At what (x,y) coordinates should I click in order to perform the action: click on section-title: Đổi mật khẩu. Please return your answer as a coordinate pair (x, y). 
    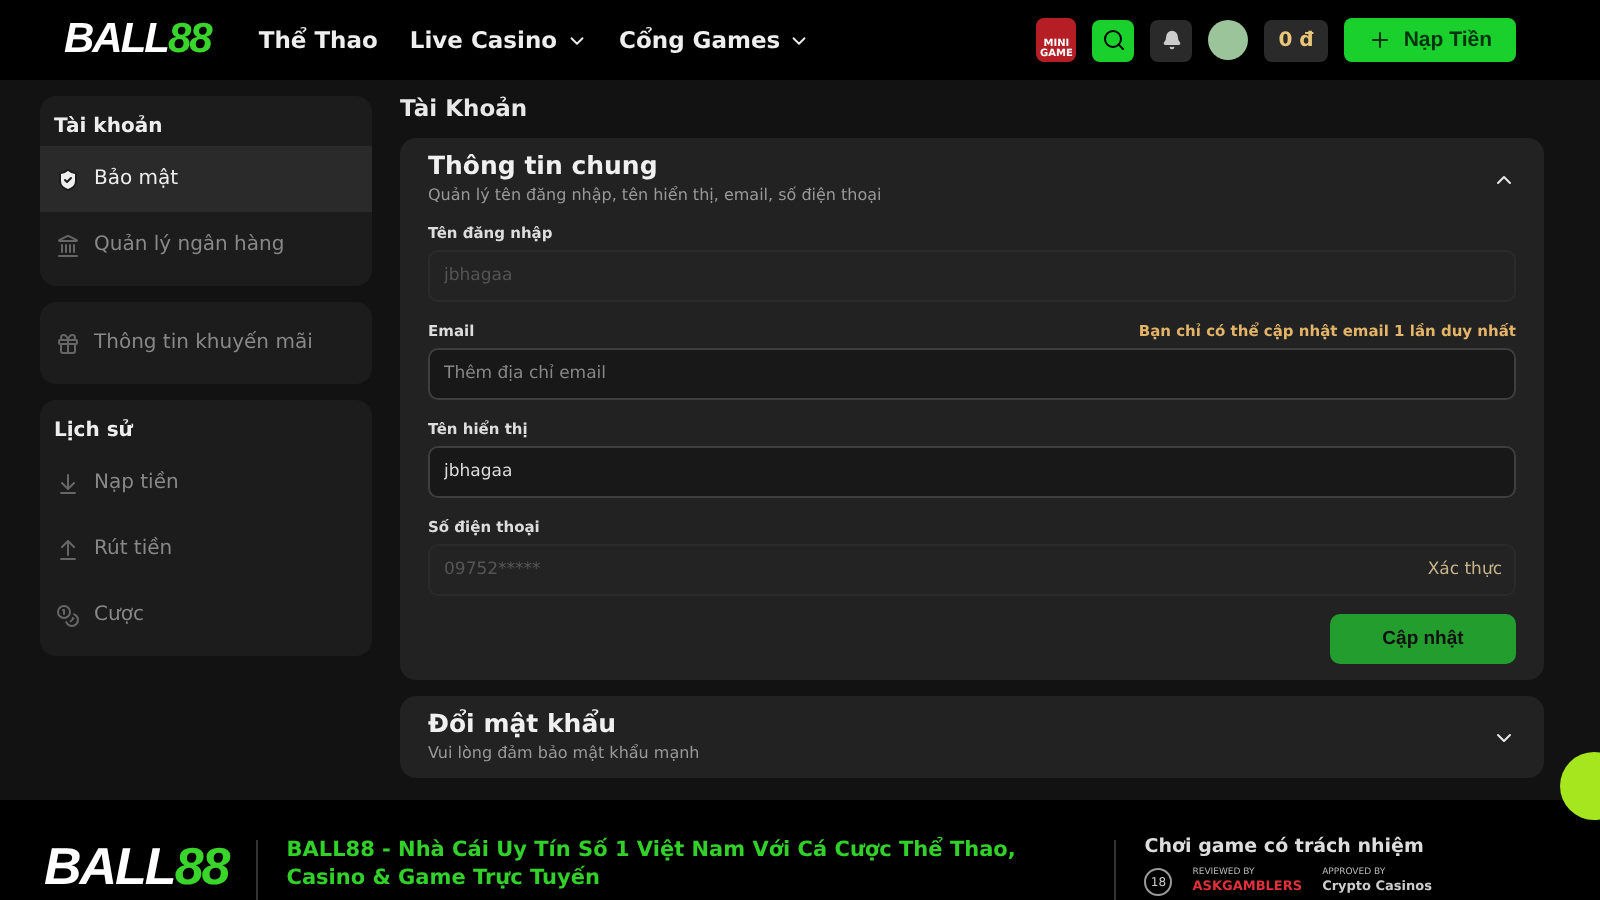
    Looking at the image, I should click on (523, 723).